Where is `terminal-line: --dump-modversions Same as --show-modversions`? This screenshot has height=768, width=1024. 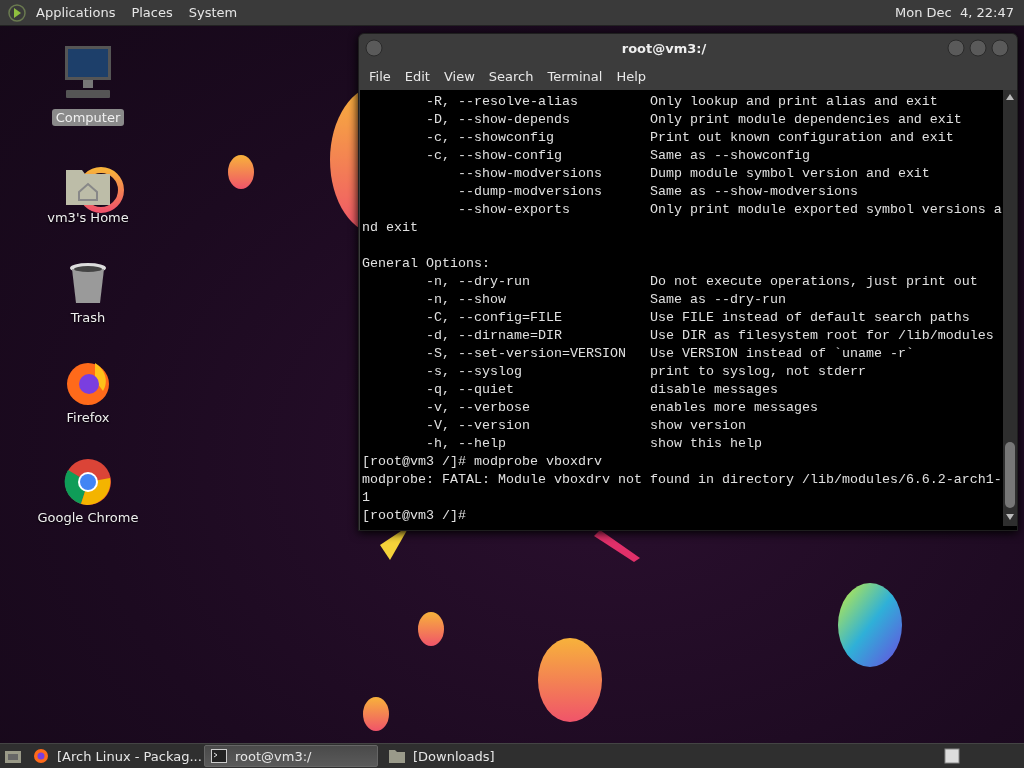 terminal-line: --dump-modversions Same as --show-modversions is located at coordinates (657, 192).